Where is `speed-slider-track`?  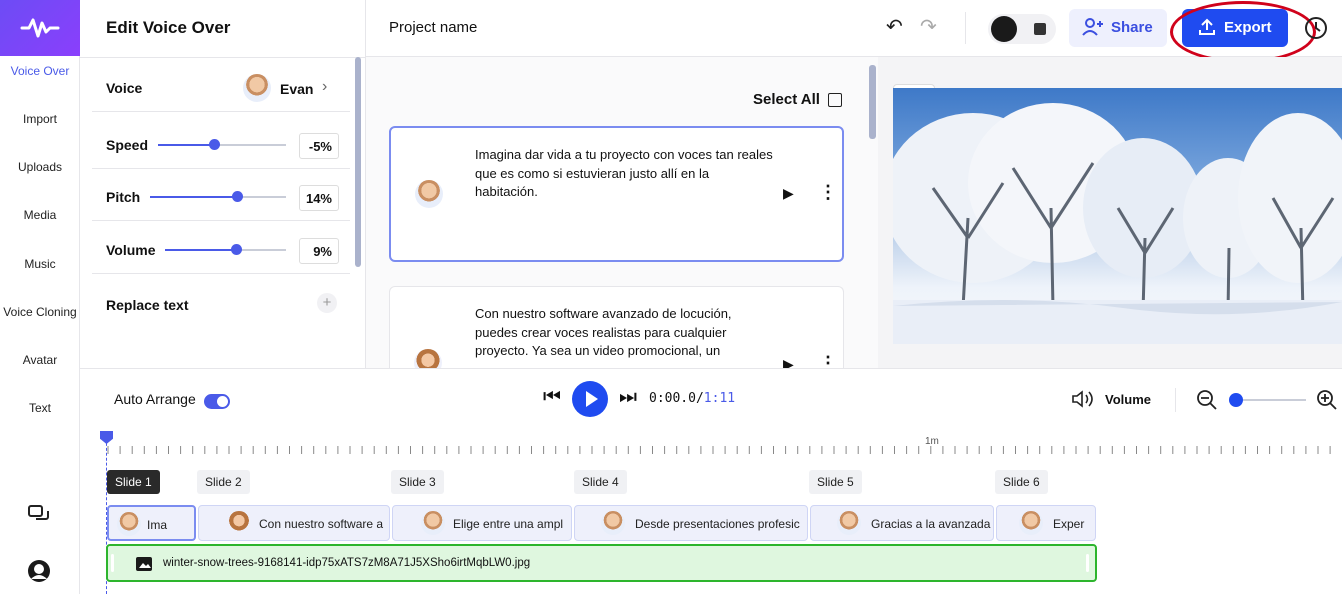
speed-slider-track is located at coordinates (249, 145).